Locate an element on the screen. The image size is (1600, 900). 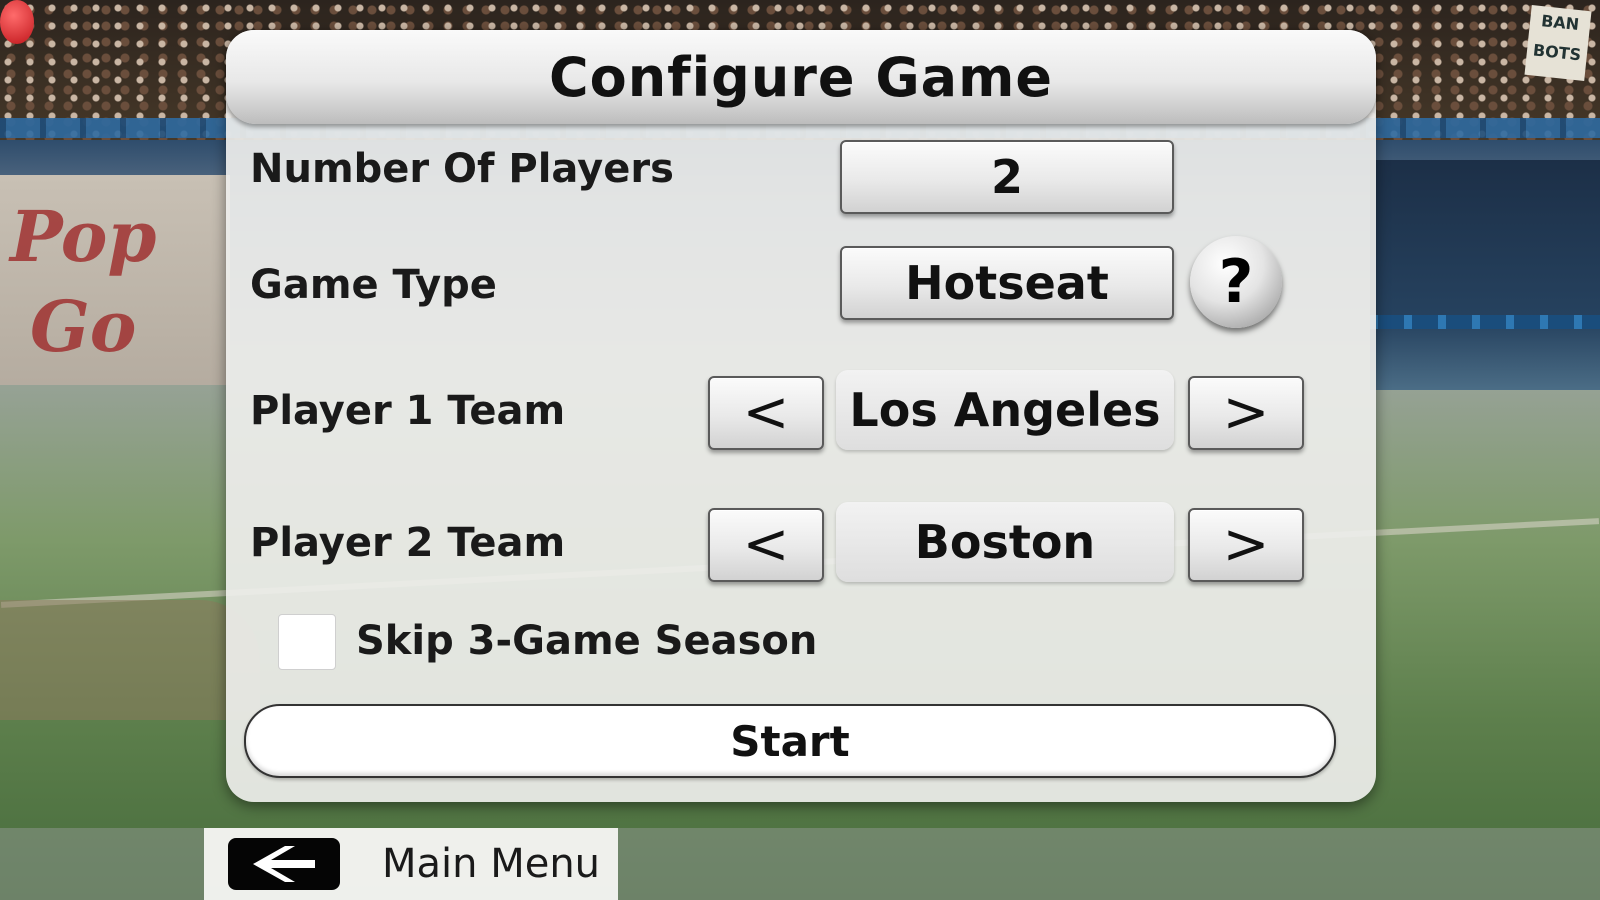
player1-team-value: Los Angeles is located at coordinates (1005, 410).